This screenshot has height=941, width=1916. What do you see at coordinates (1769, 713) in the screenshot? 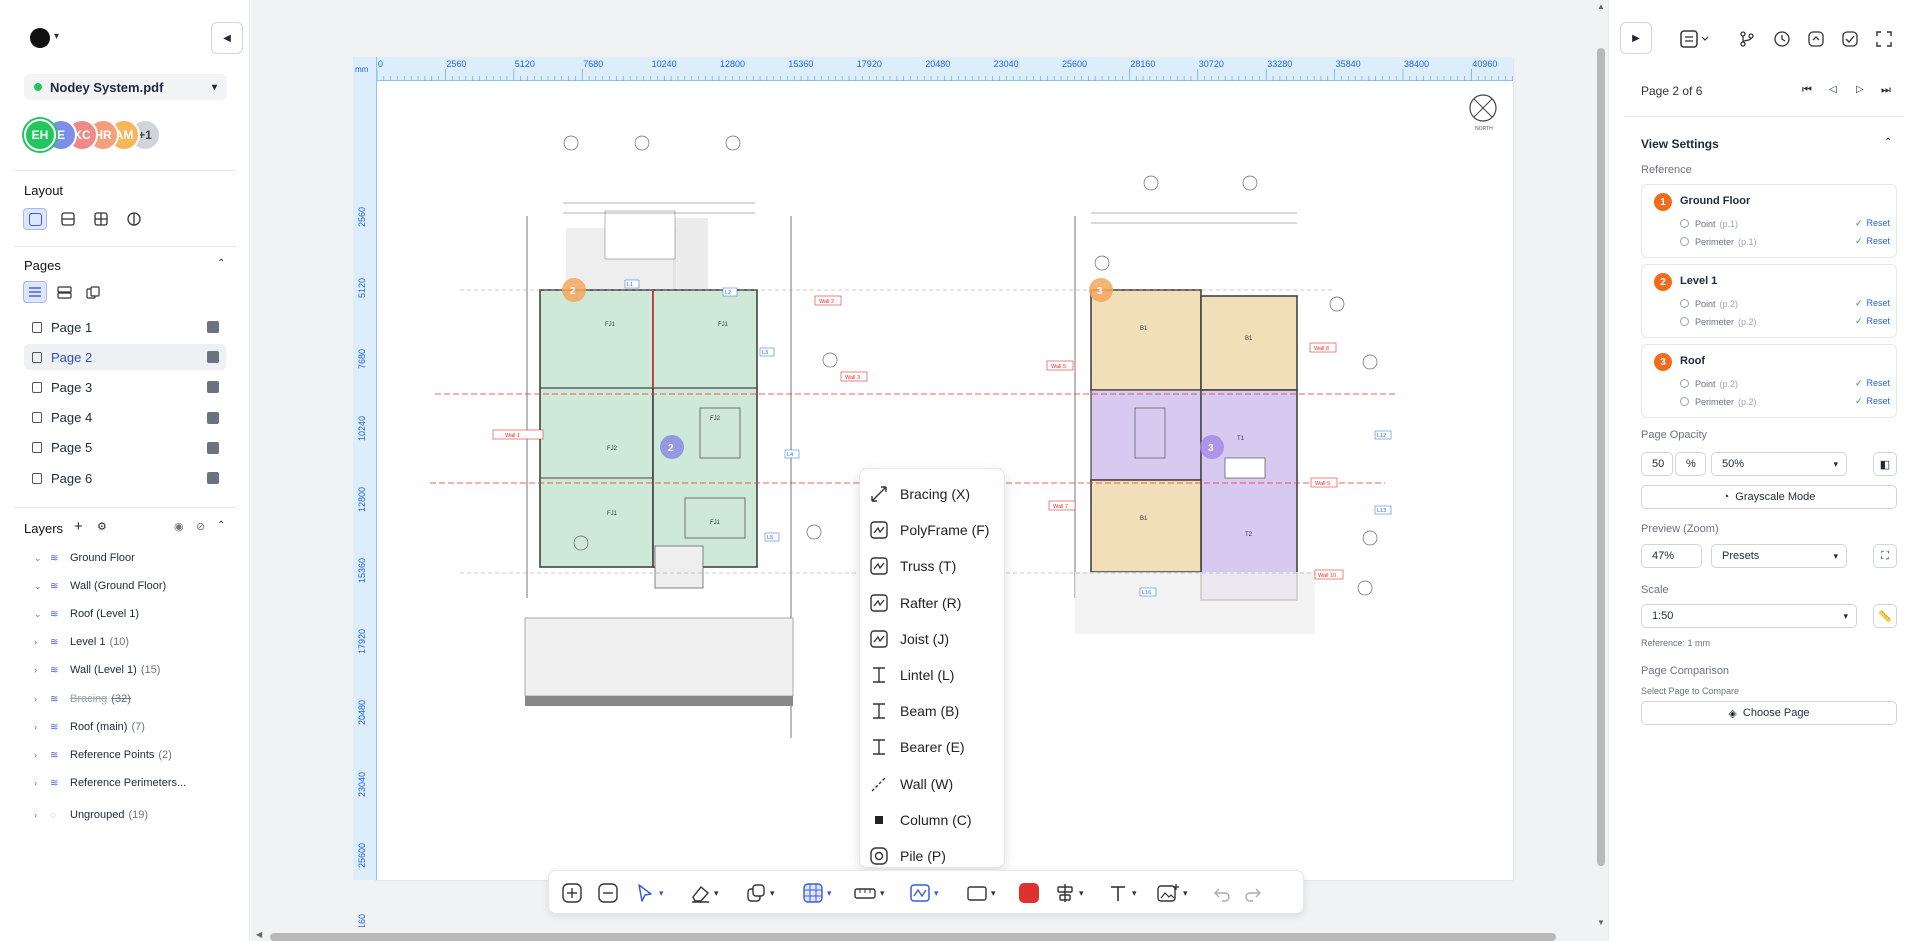
I see `choose-page-button: ◈ Choose Page` at bounding box center [1769, 713].